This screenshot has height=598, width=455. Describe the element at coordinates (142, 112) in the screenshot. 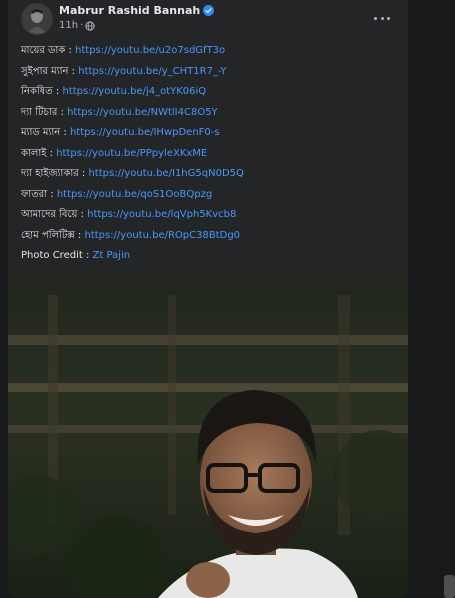

I see `video-link: https://youtu.be/NWtlI4C8O5Y` at that location.